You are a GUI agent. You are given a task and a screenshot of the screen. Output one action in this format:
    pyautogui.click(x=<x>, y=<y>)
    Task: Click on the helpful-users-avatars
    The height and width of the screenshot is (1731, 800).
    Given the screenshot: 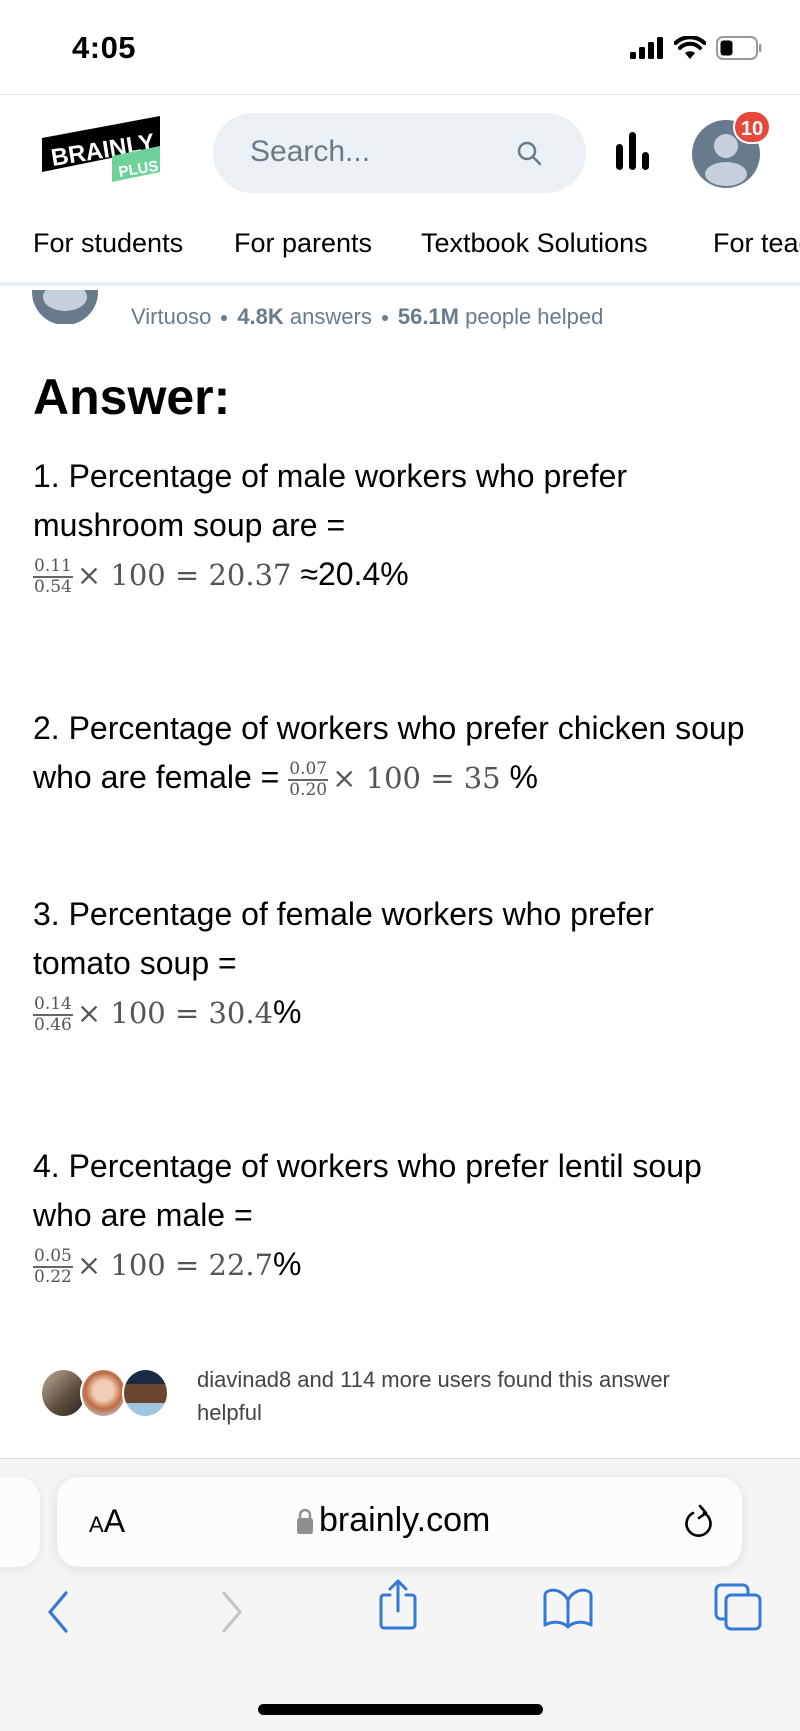 What is the action you would take?
    pyautogui.click(x=107, y=1394)
    